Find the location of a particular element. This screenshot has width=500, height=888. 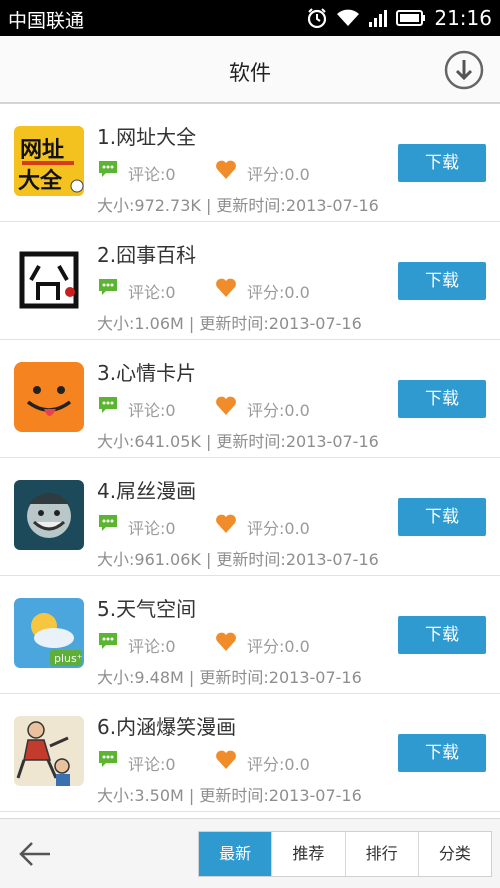

app-size-date: 大小:972.73K | 更新时间:2013-07-16 is located at coordinates (238, 205).